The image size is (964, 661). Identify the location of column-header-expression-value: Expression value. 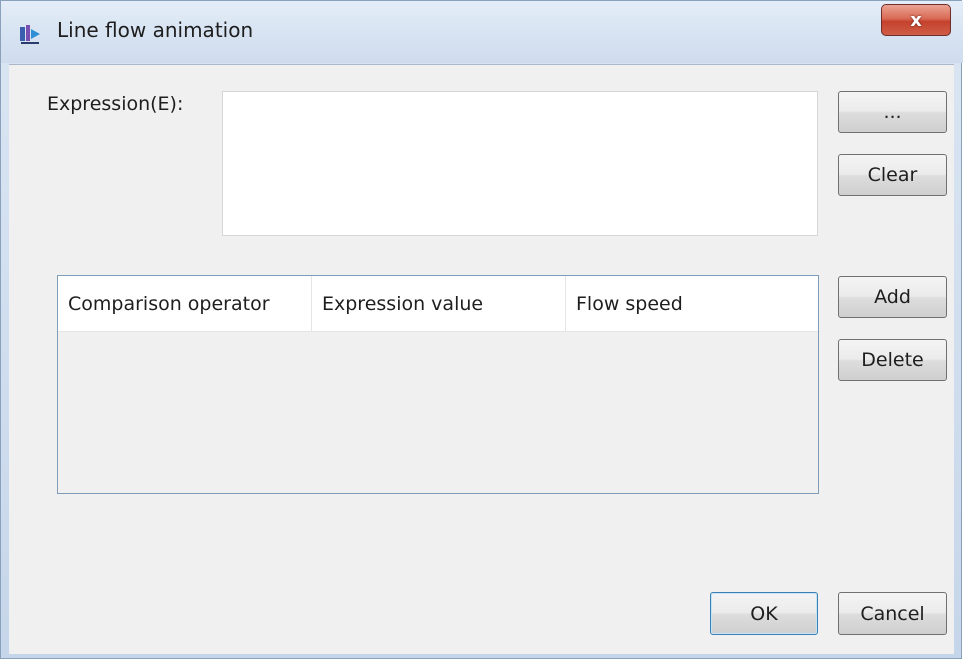
(439, 303).